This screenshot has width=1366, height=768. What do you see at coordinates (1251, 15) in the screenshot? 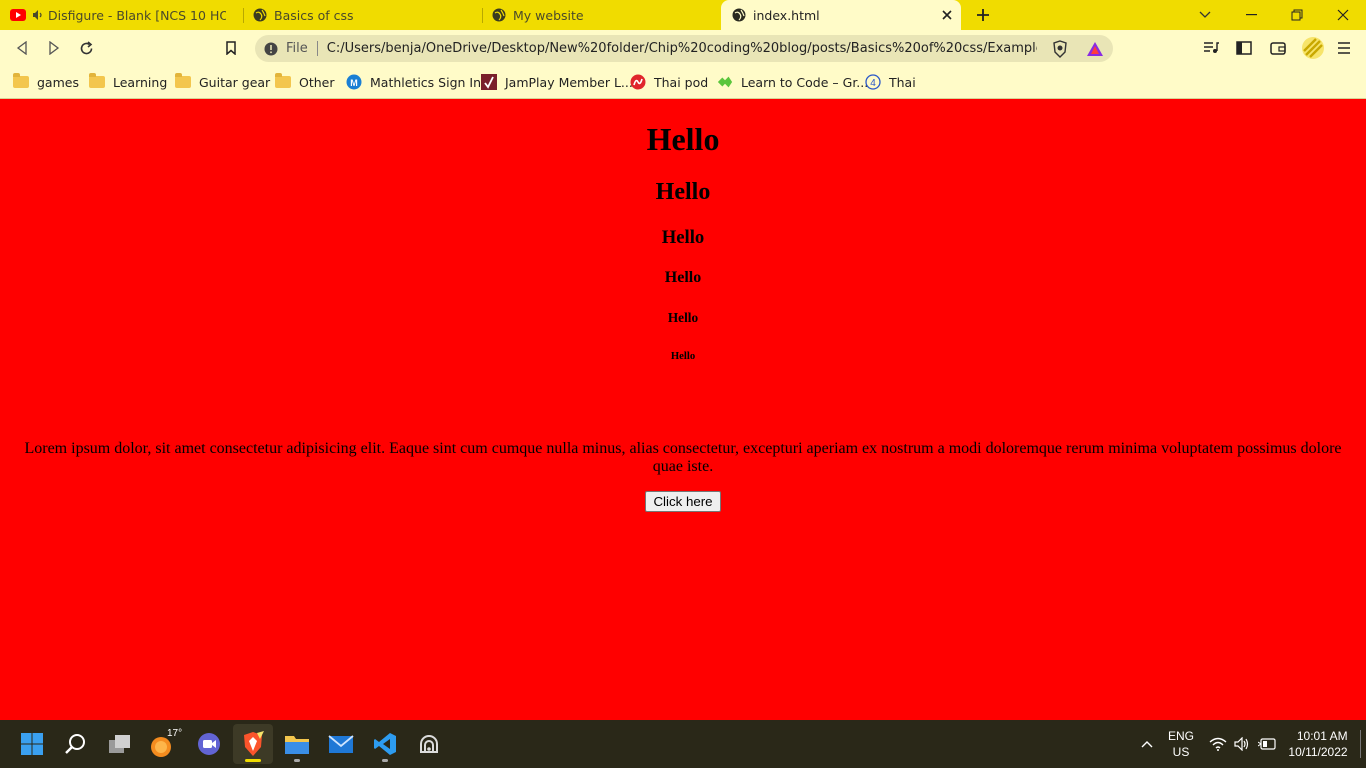
I see `minimize-button` at bounding box center [1251, 15].